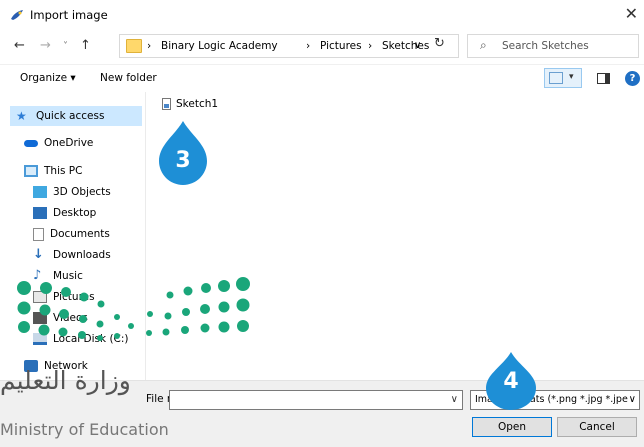 The width and height of the screenshot is (644, 447). What do you see at coordinates (17, 15) in the screenshot?
I see `paint-icon` at bounding box center [17, 15].